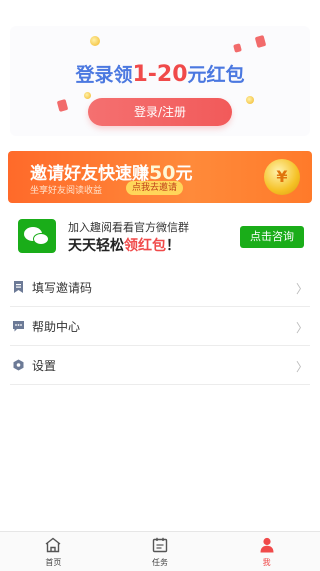  Describe the element at coordinates (266, 562) in the screenshot. I see `tab-label: 我` at that location.